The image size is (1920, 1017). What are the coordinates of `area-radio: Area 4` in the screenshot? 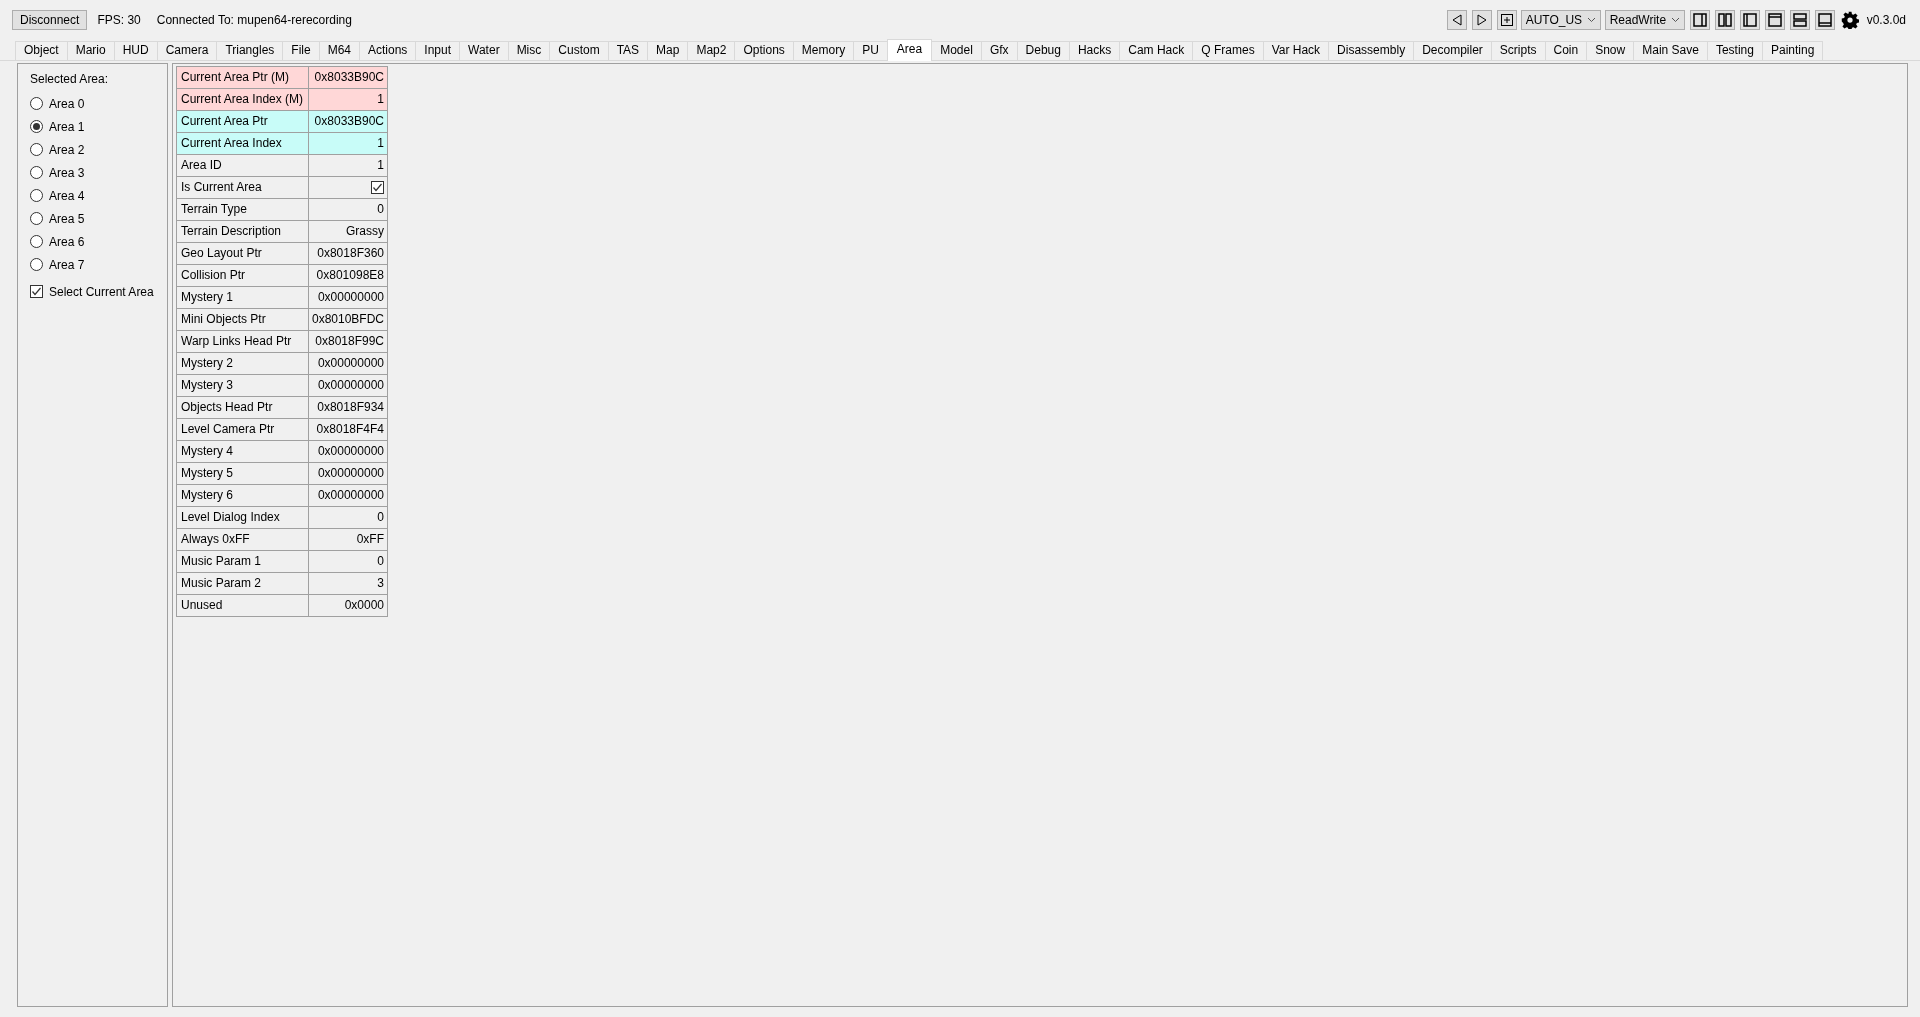 It's located at (92, 195).